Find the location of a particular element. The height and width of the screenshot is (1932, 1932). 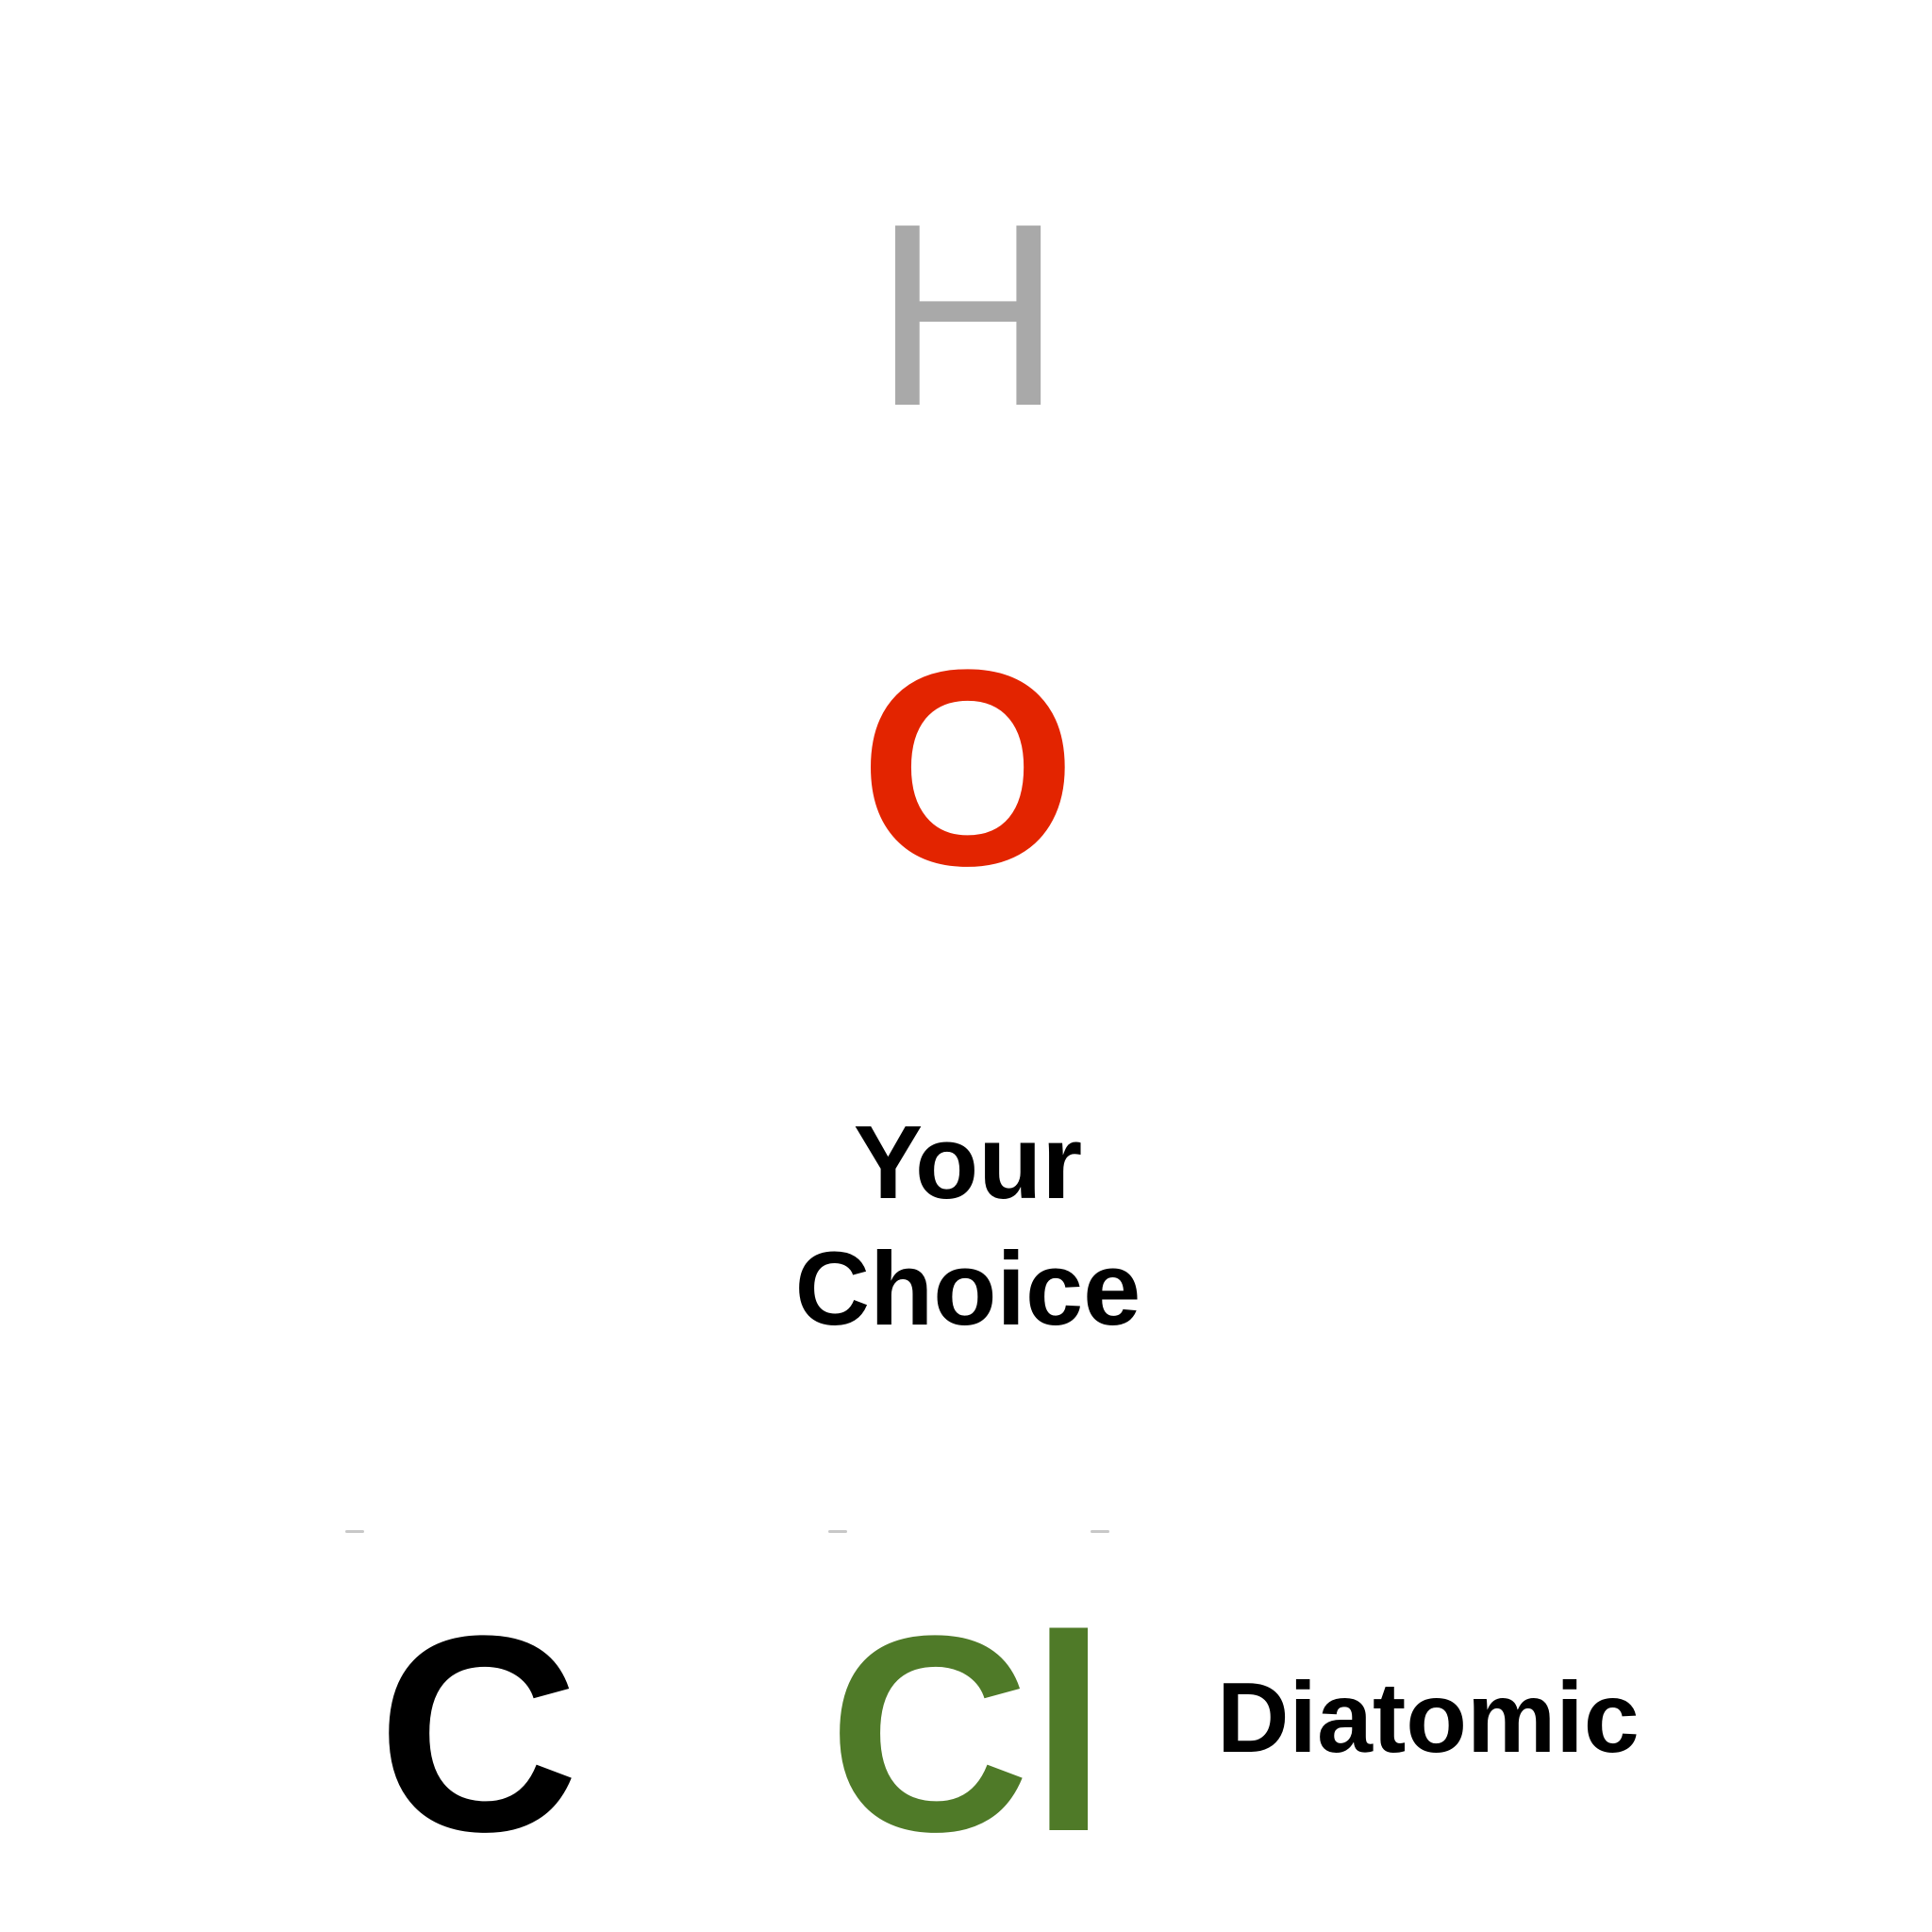

divider-tick-right is located at coordinates (1100, 1532).